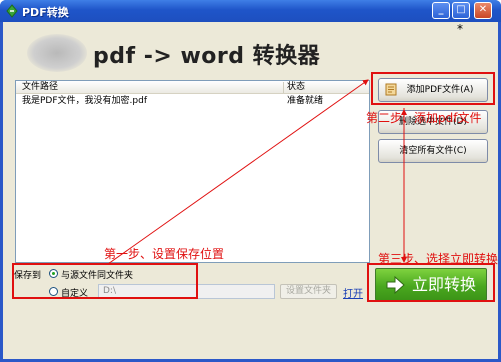  Describe the element at coordinates (53, 291) in the screenshot. I see `custom-folder-radio` at that location.